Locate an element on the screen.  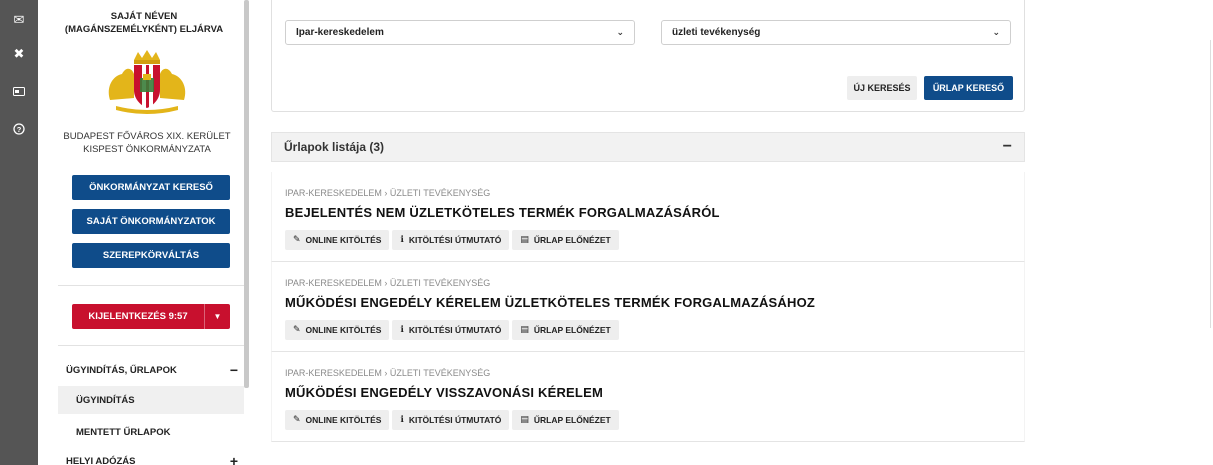
category-select: Ipar-kereskedelem ⌄ is located at coordinates (460, 32).